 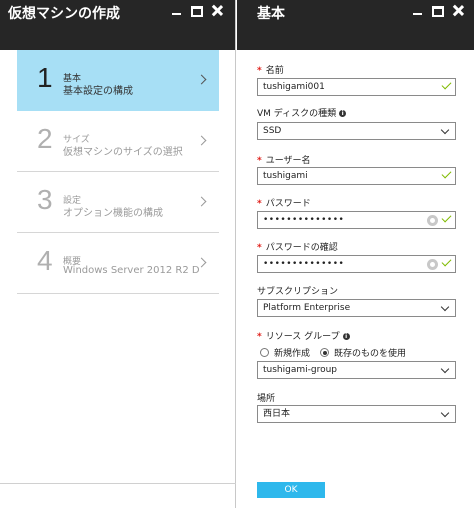 I want to click on name-label: * 名前, so click(x=270, y=71).